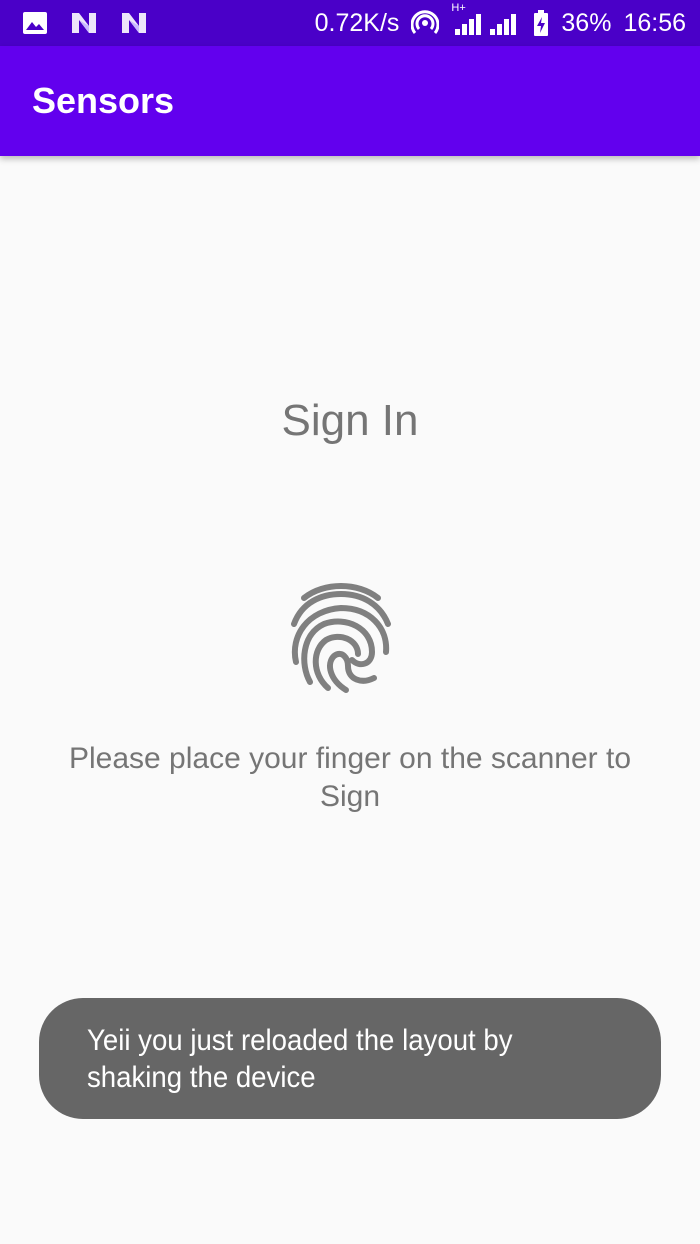 This screenshot has height=1244, width=700. I want to click on sign-in-title: Sign In, so click(350, 420).